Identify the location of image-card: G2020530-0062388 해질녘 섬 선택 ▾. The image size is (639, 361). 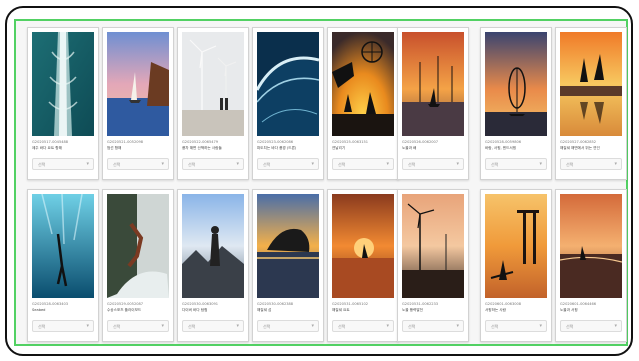
(288, 265).